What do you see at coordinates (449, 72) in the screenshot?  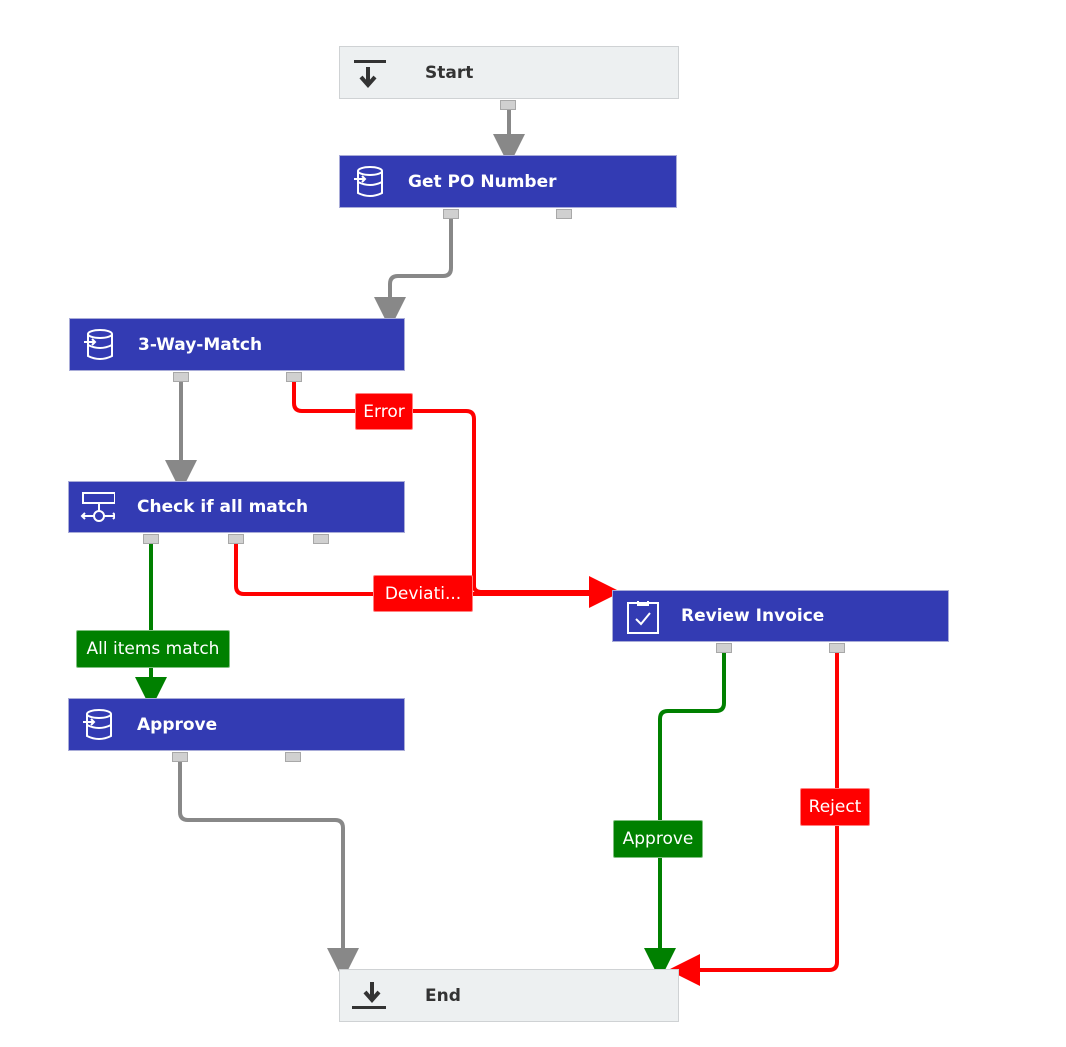 I see `node-label: Start` at bounding box center [449, 72].